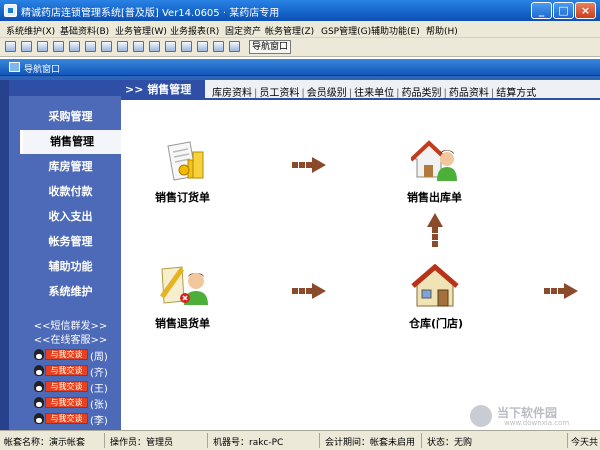 This screenshot has width=600, height=450. Describe the element at coordinates (481, 416) in the screenshot. I see `watermark-logo-icon` at that location.